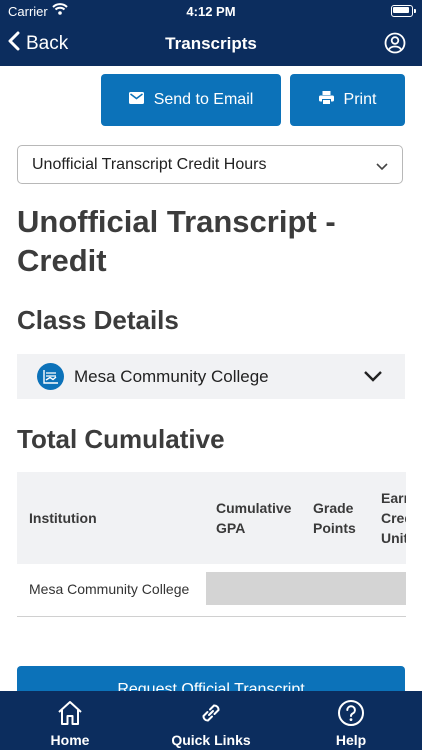 This screenshot has width=422, height=750. What do you see at coordinates (136, 100) in the screenshot?
I see `envelope-icon` at bounding box center [136, 100].